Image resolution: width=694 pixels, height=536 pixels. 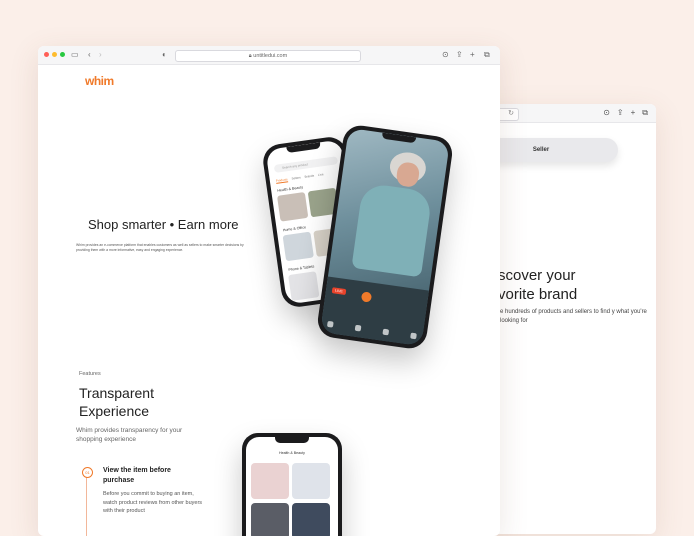 I want to click on phone-health-beauty: Health & Beauty, so click(x=292, y=484).